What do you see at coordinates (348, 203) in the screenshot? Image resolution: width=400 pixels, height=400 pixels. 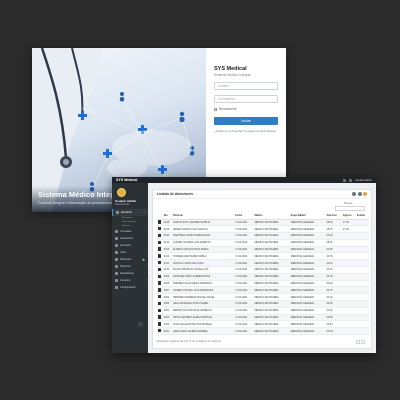 I see `search-label: Buscar:` at bounding box center [348, 203].